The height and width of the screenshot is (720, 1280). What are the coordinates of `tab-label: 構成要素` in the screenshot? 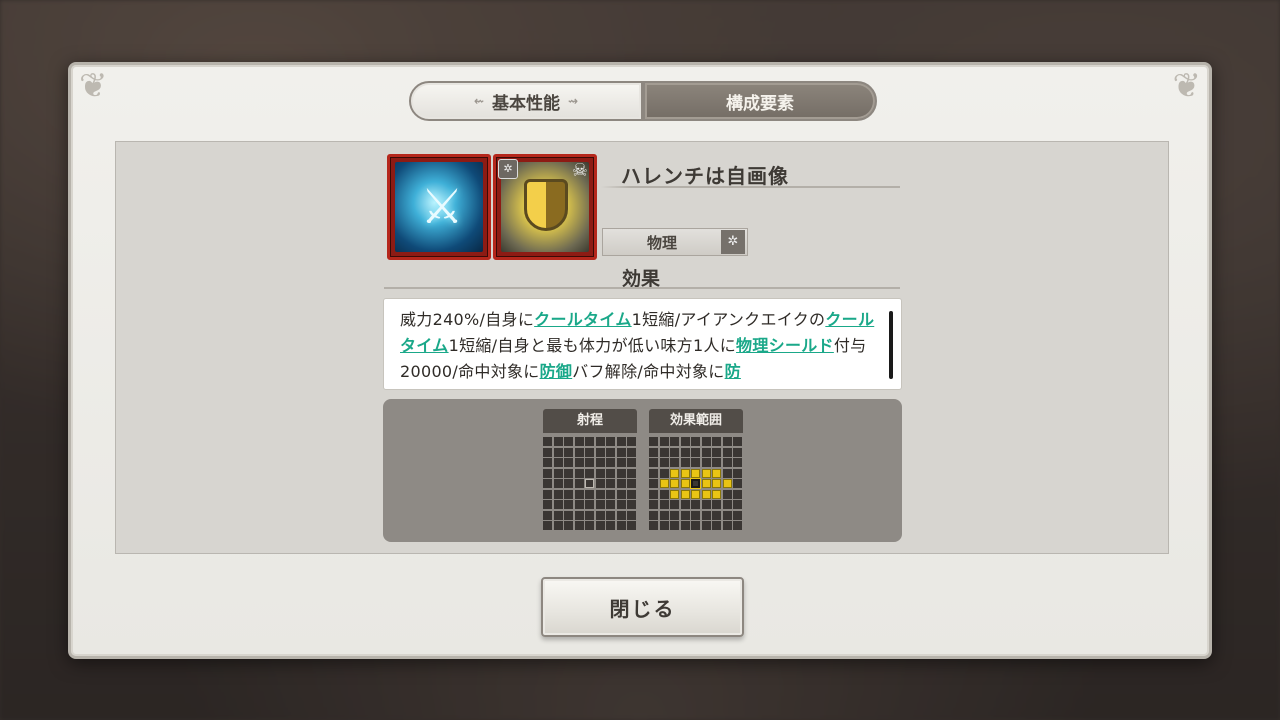 It's located at (760, 103).